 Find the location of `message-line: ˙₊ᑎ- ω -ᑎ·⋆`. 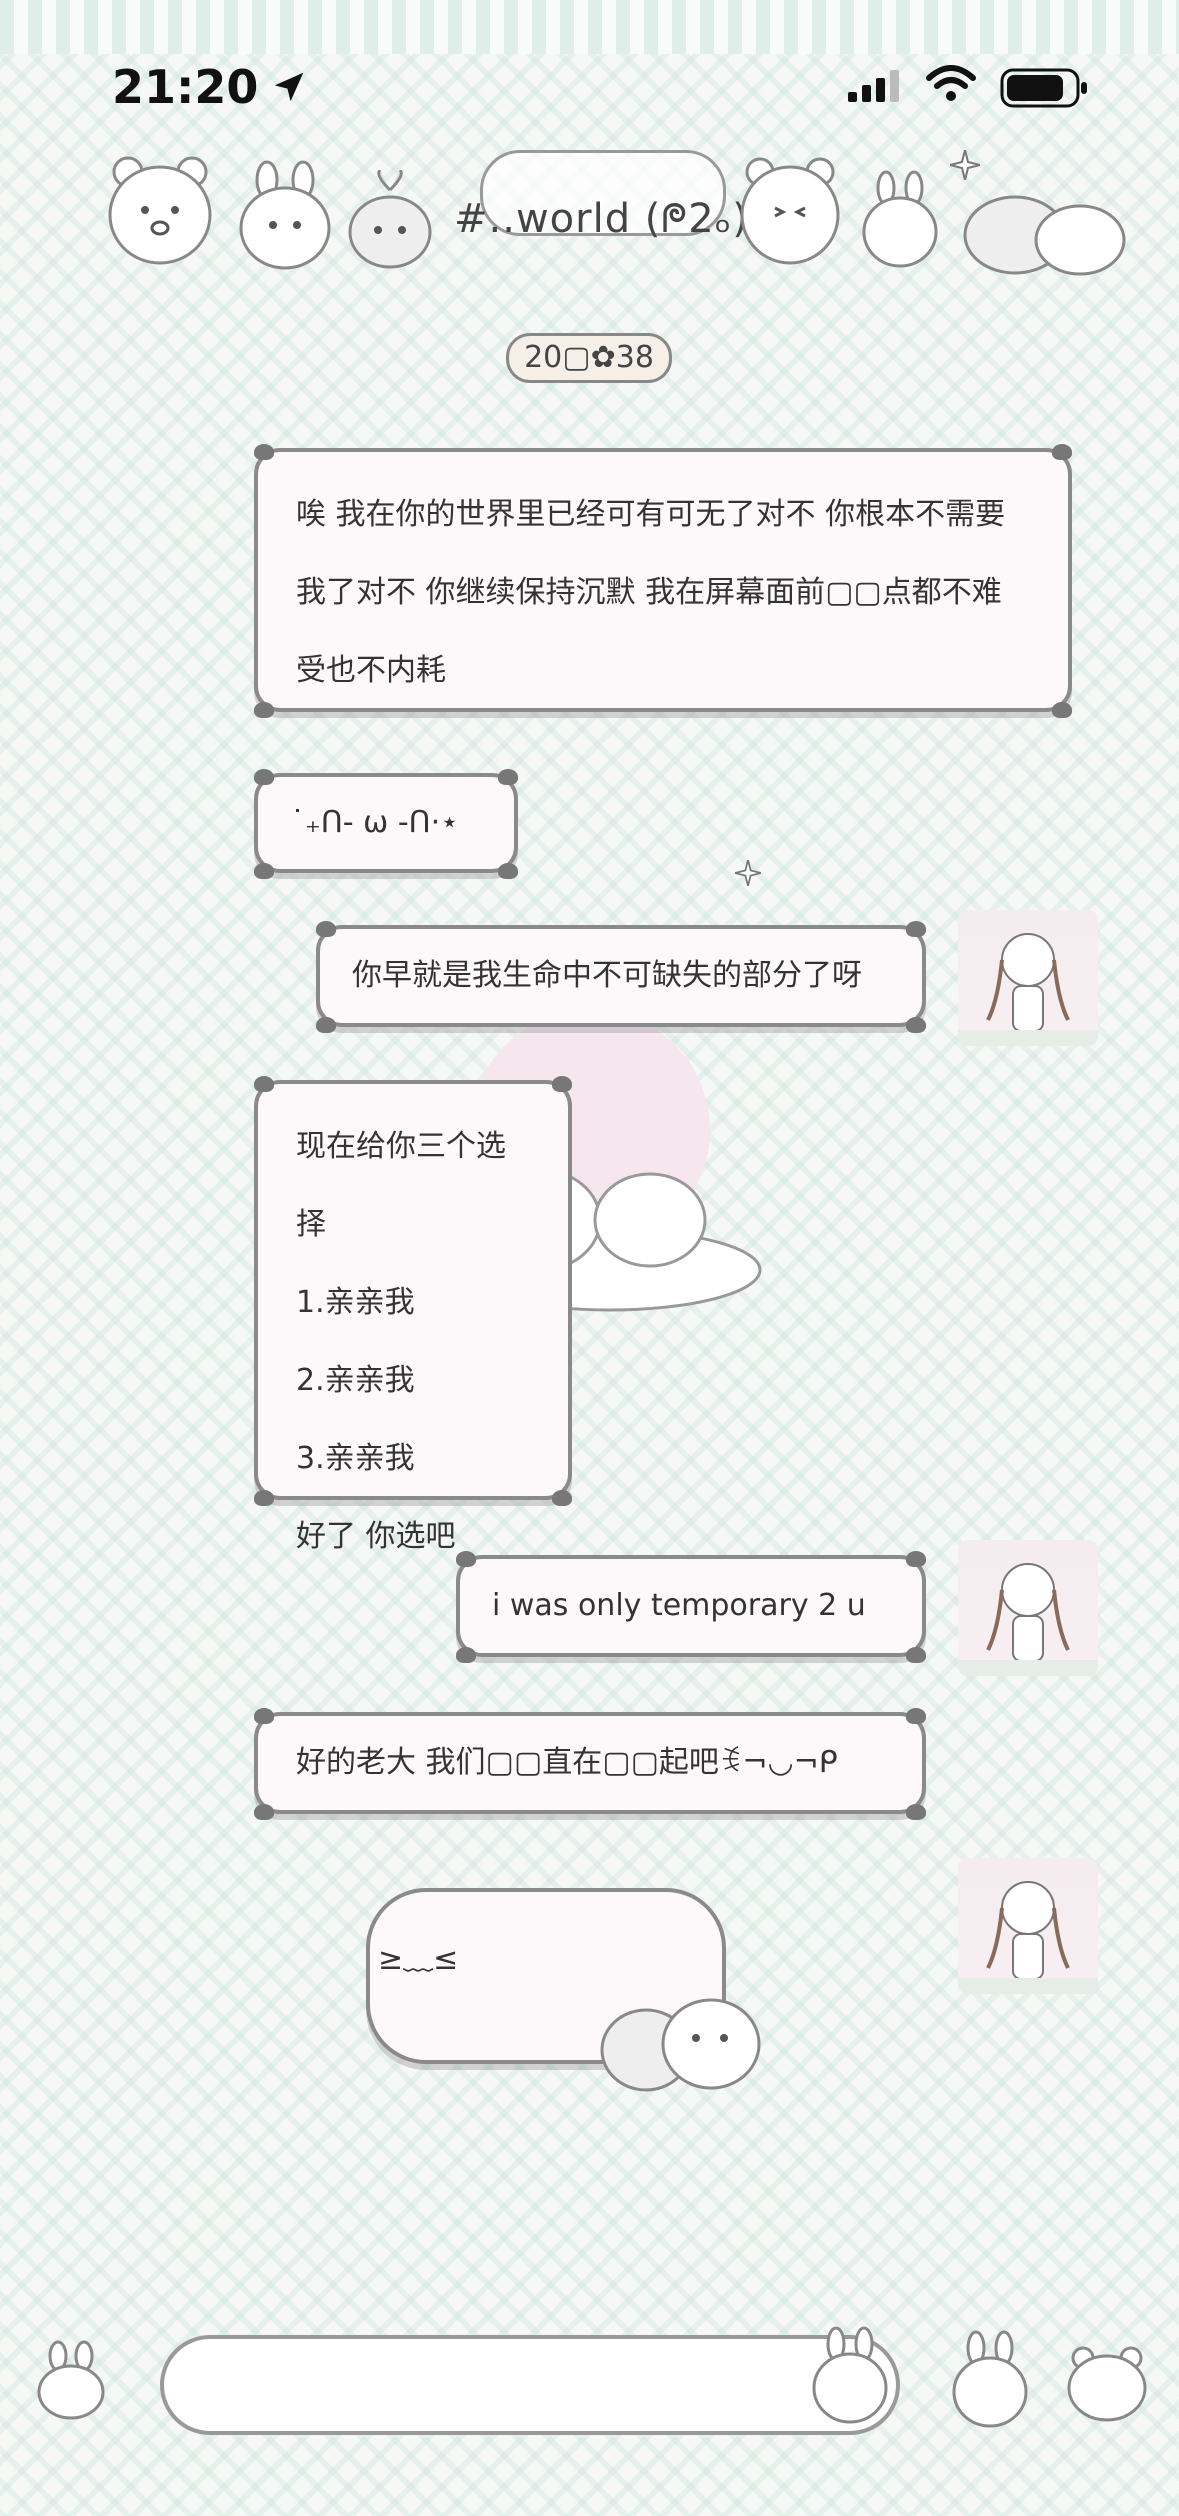

message-line: ˙₊ᑎ- ω -ᑎ·⋆ is located at coordinates (374, 822).